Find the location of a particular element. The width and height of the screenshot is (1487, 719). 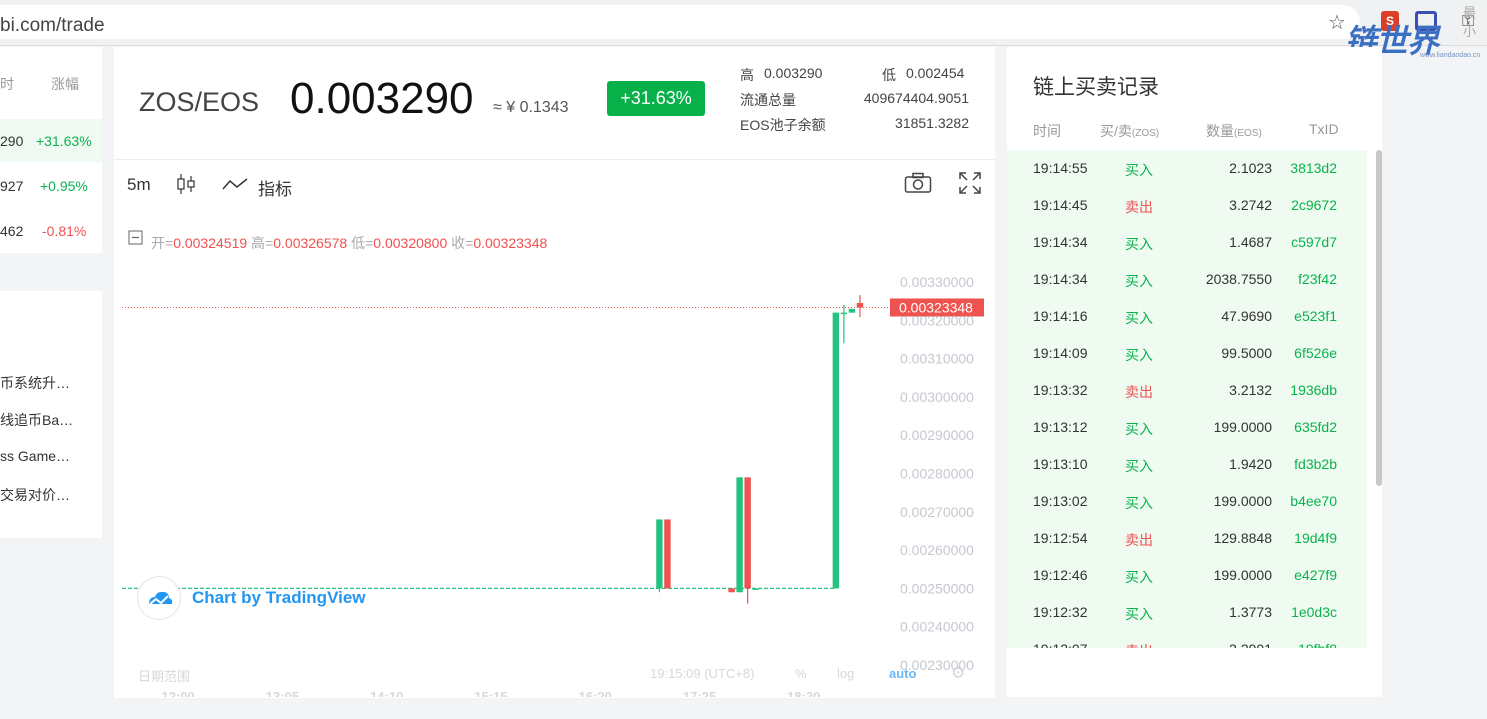

trade-row: 19:14:45 卖出 3.2742 2c9672 is located at coordinates (1187, 205).